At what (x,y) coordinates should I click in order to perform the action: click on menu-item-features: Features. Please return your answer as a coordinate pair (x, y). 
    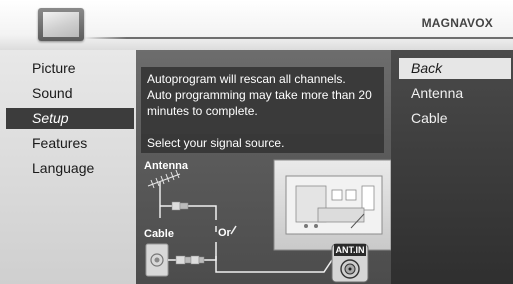
    Looking at the image, I should click on (70, 143).